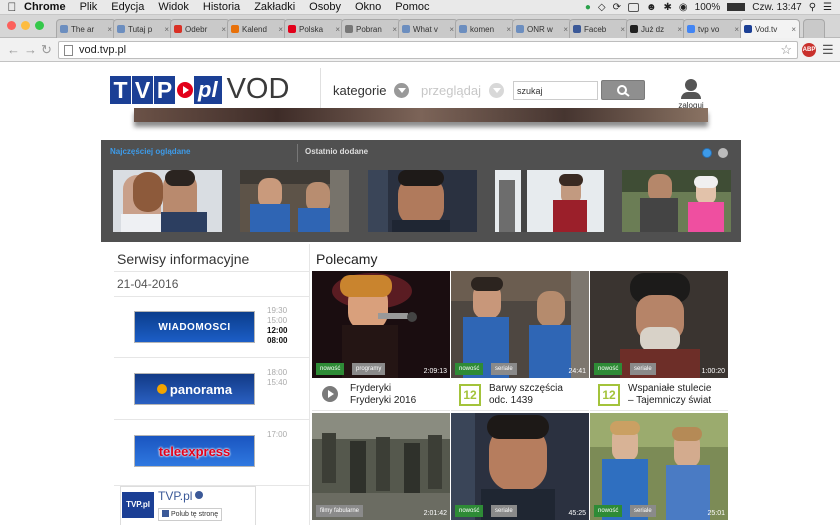 This screenshot has height=525, width=840. Describe the element at coordinates (194, 389) in the screenshot. I see `panorama-logo: panorama` at that location.